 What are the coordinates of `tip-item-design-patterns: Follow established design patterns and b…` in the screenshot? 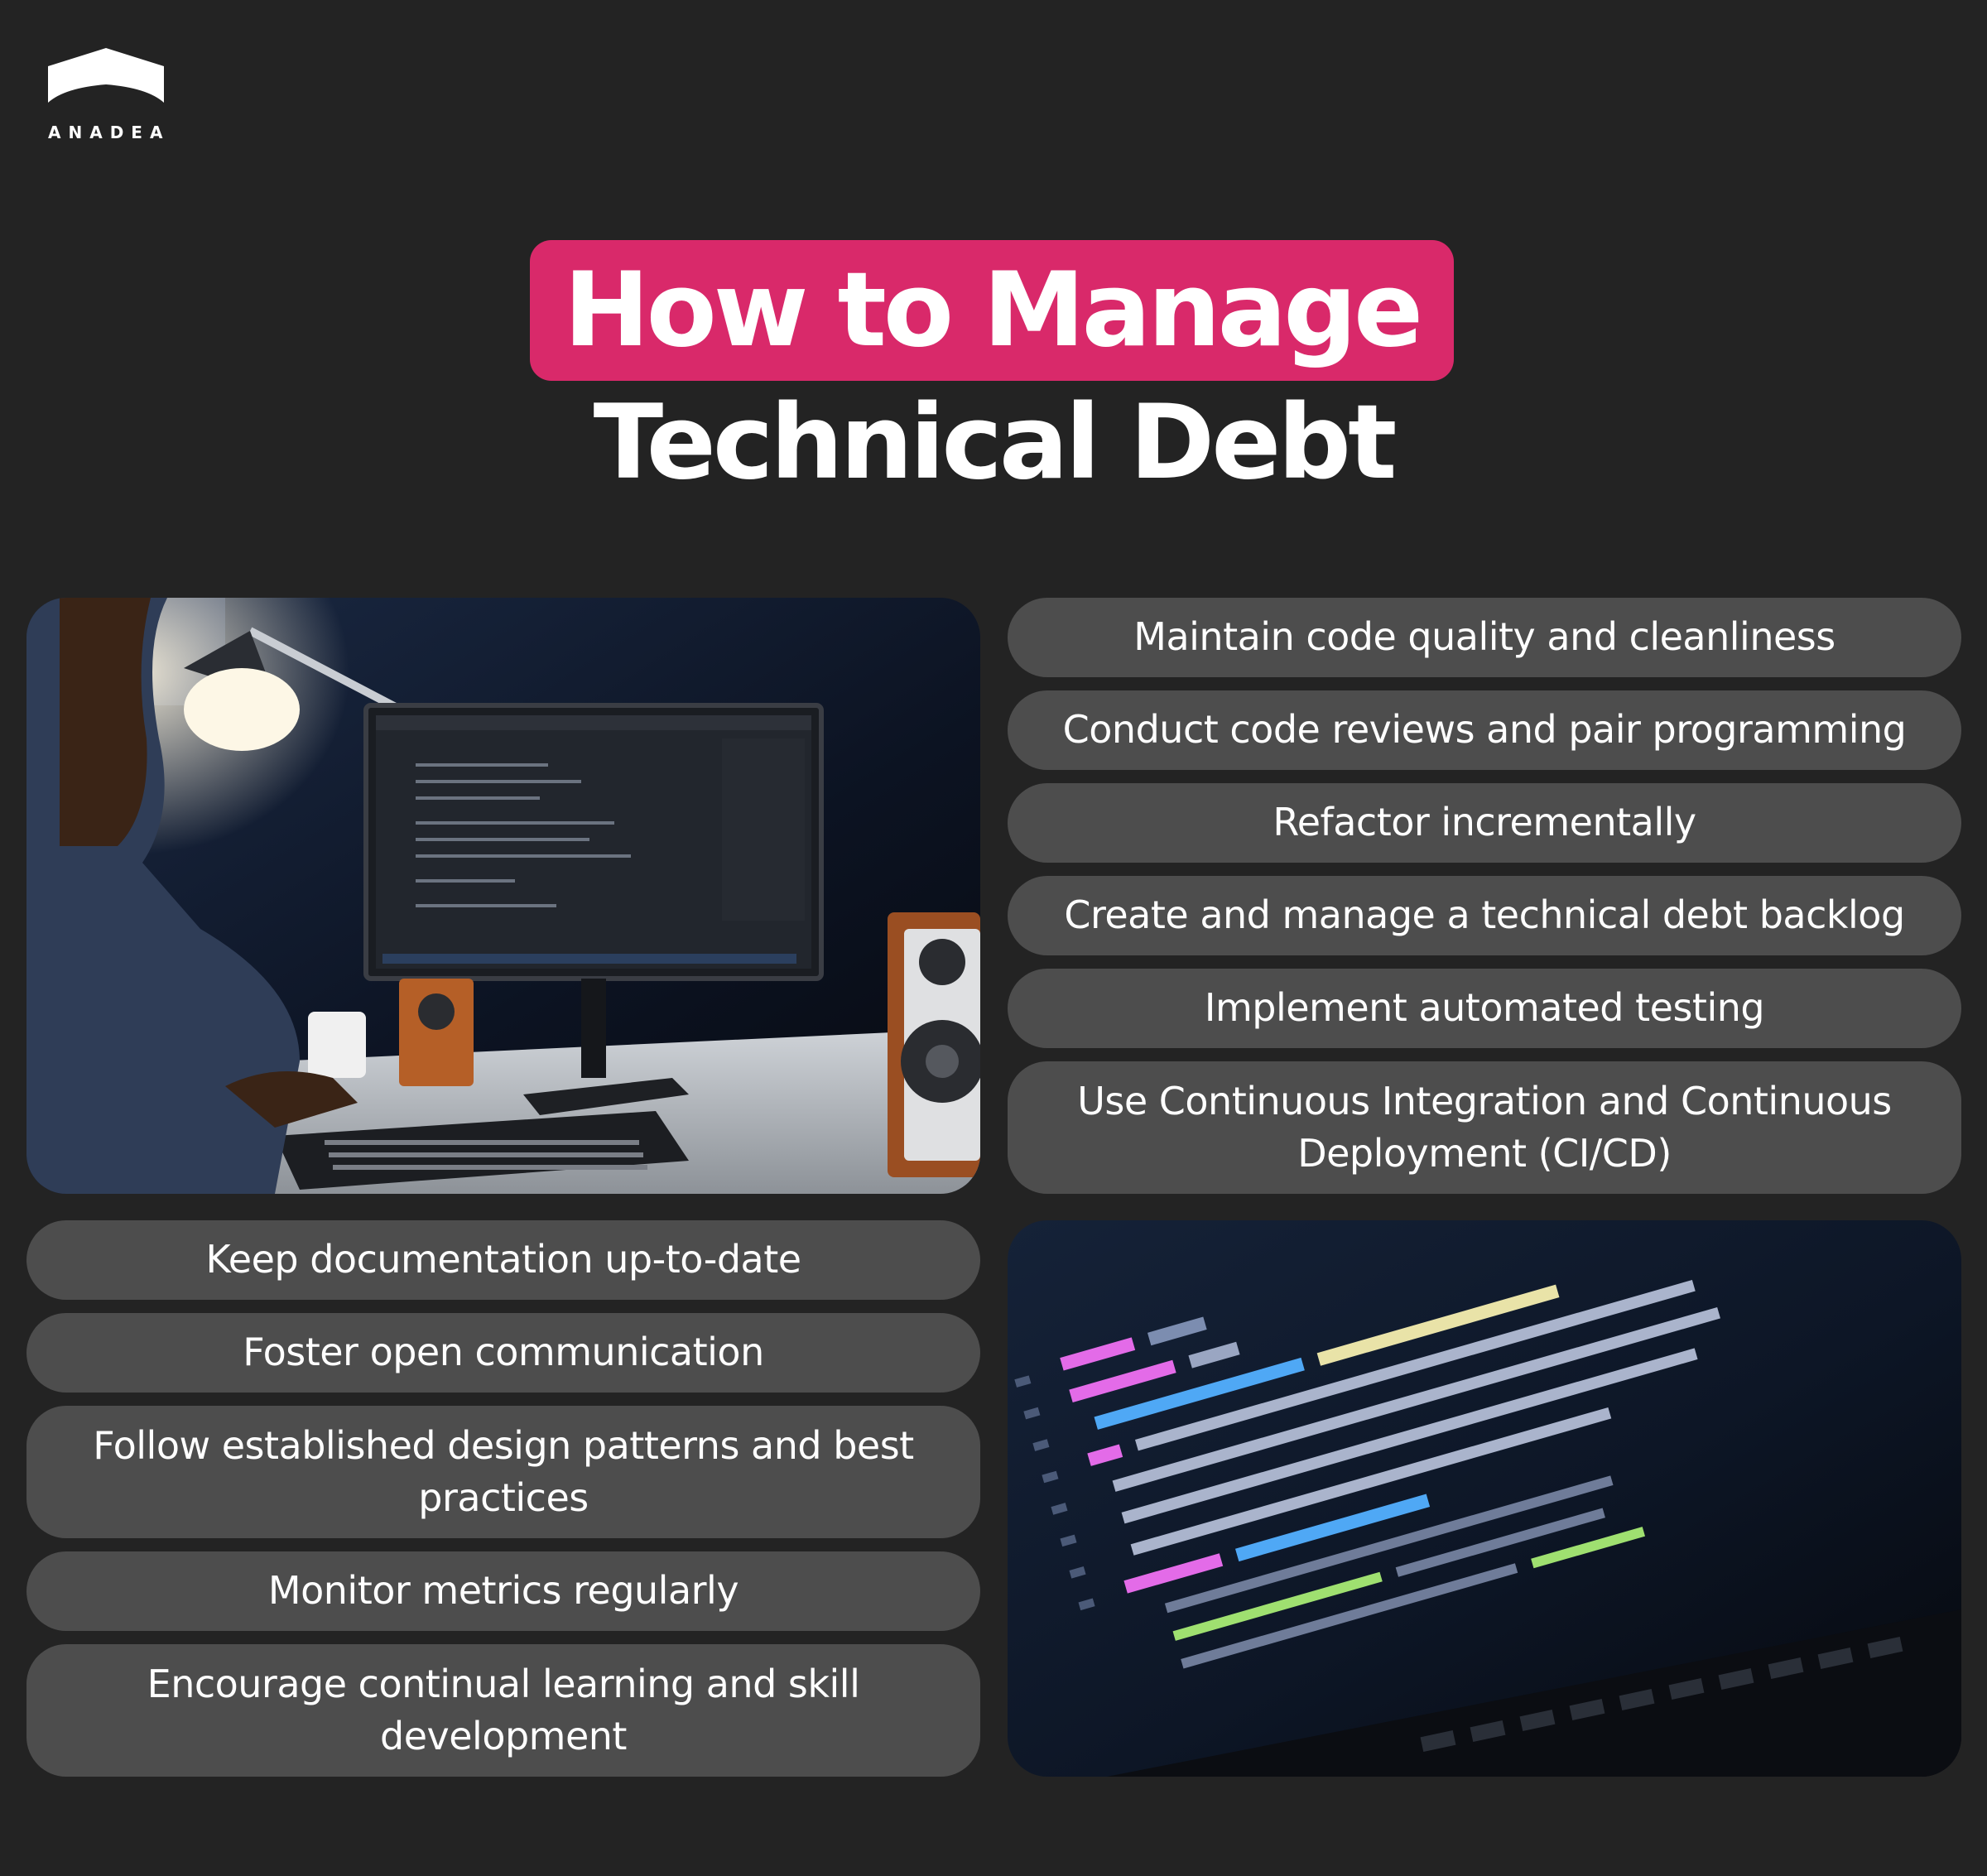 It's located at (503, 1472).